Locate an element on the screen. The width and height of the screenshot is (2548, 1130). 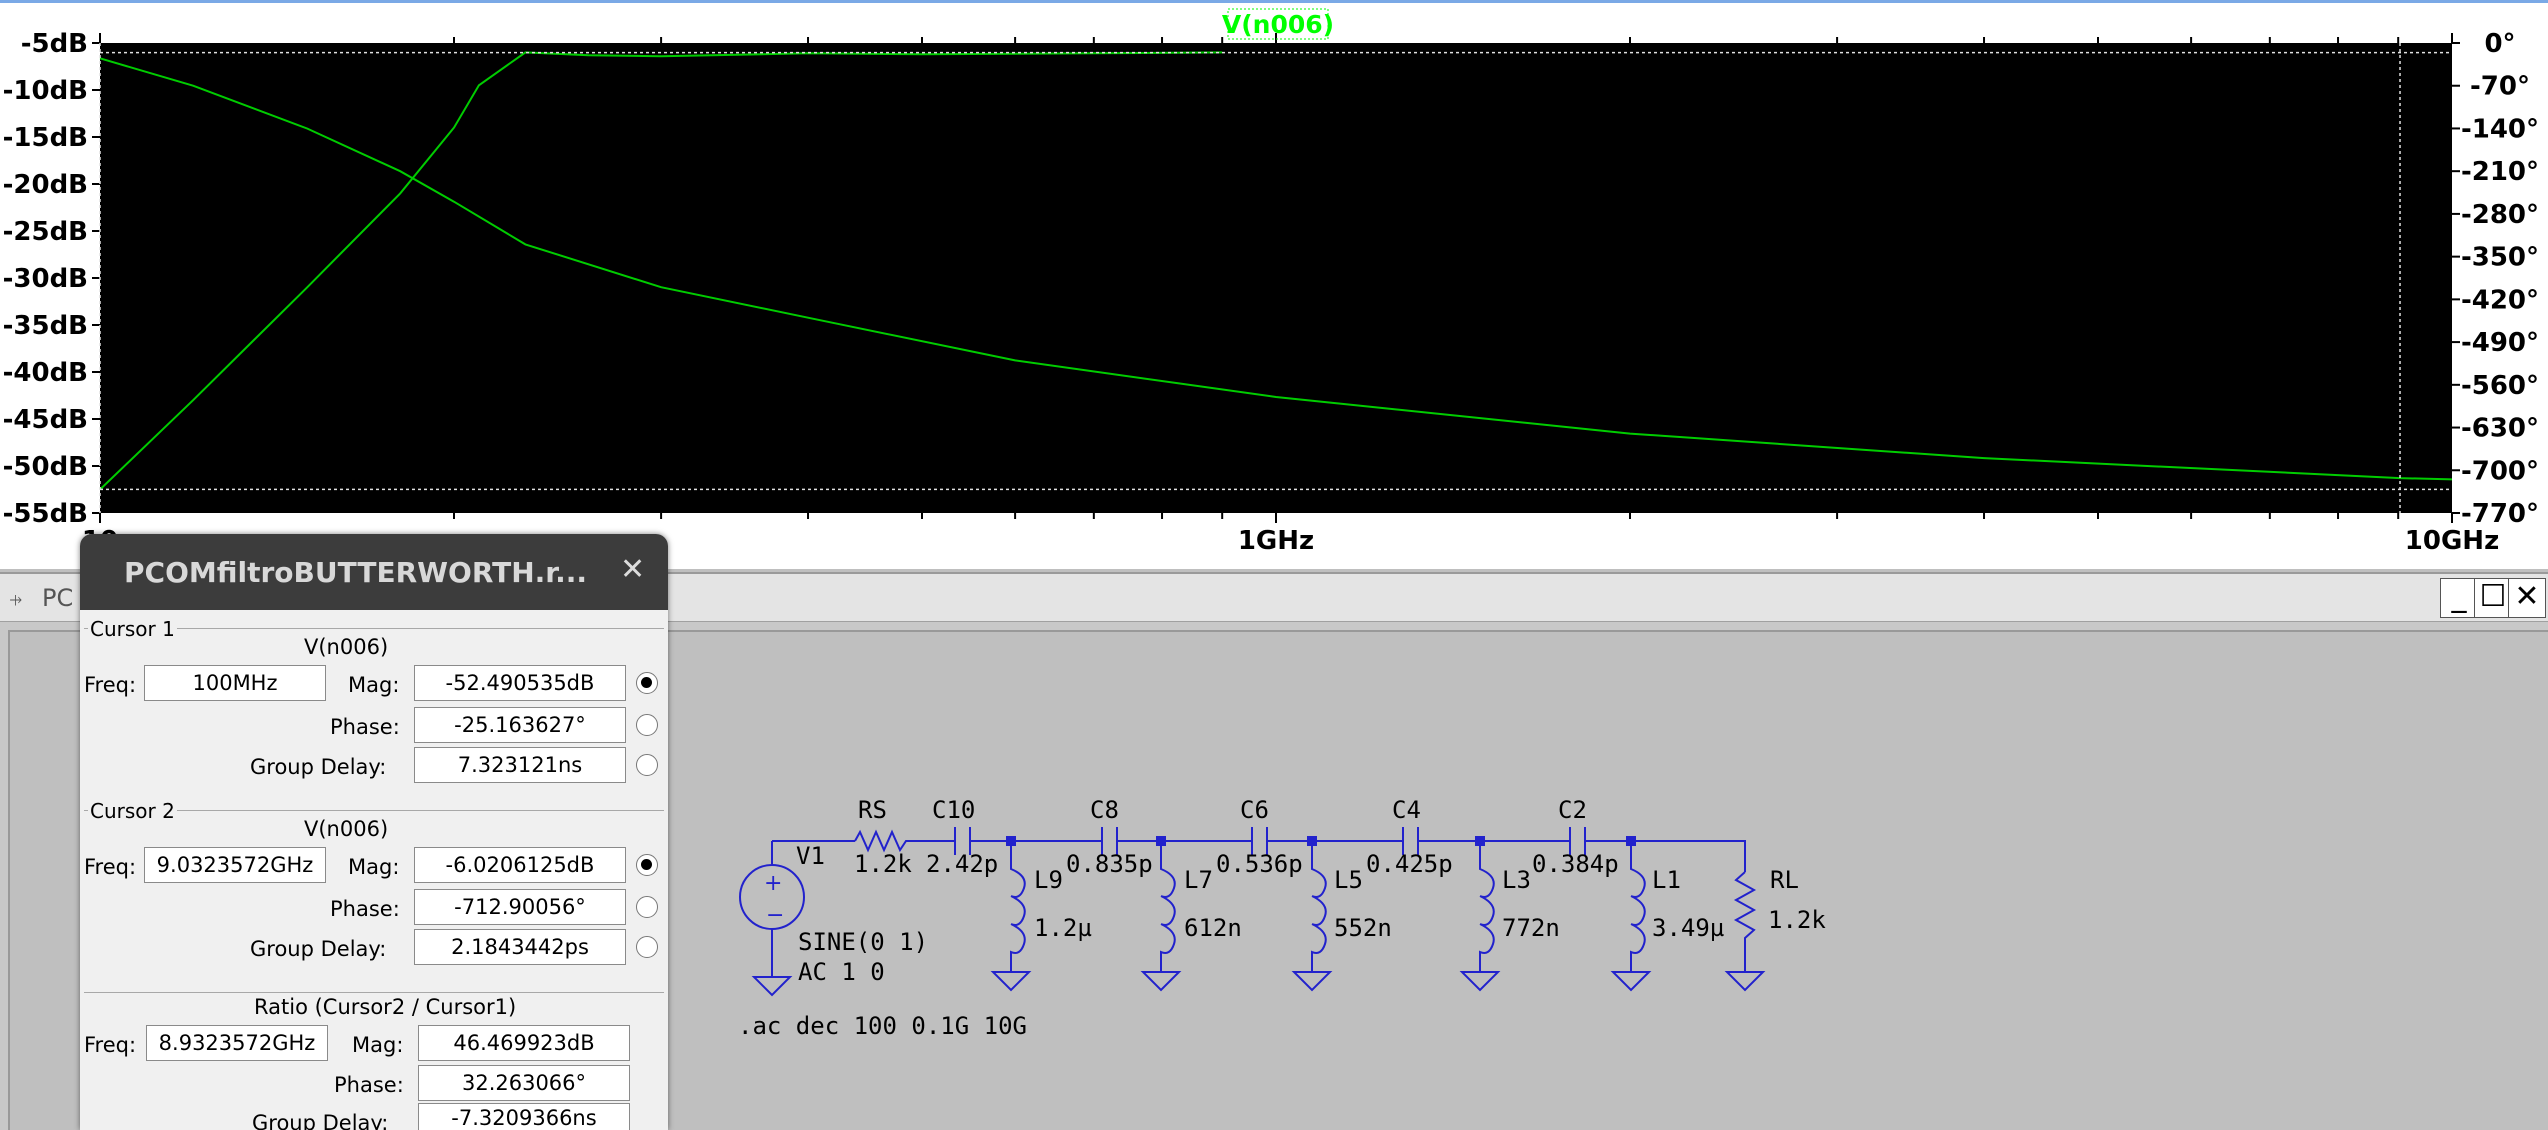
l7-value: 612n is located at coordinates (1213, 928).